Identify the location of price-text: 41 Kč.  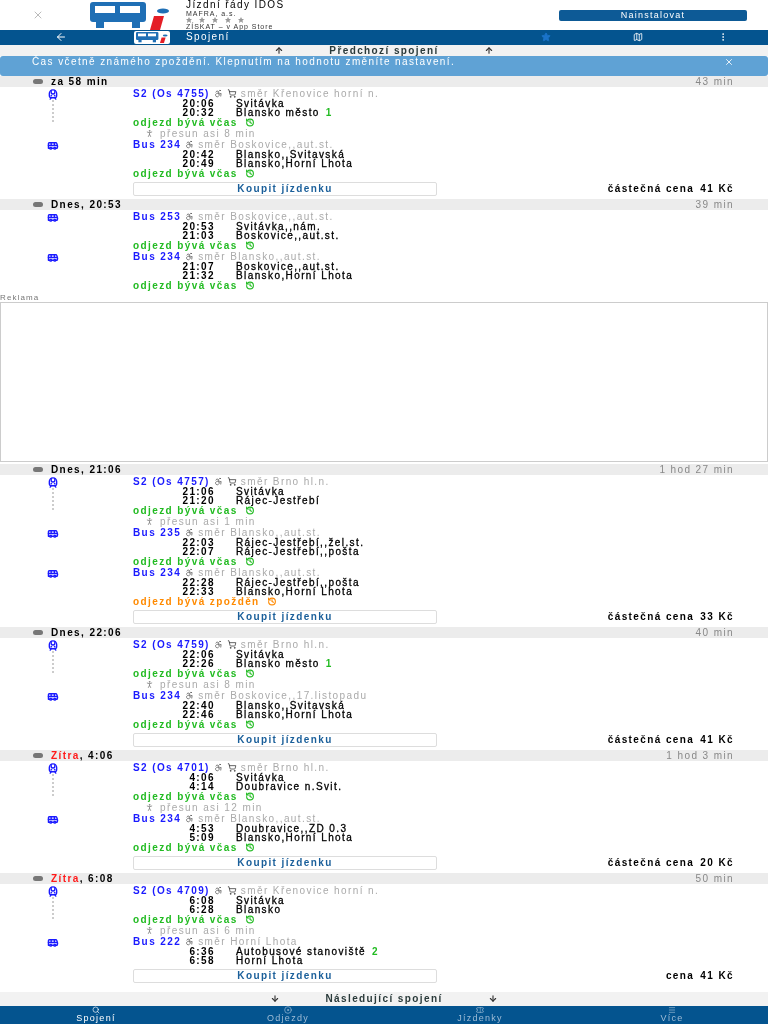
(717, 189).